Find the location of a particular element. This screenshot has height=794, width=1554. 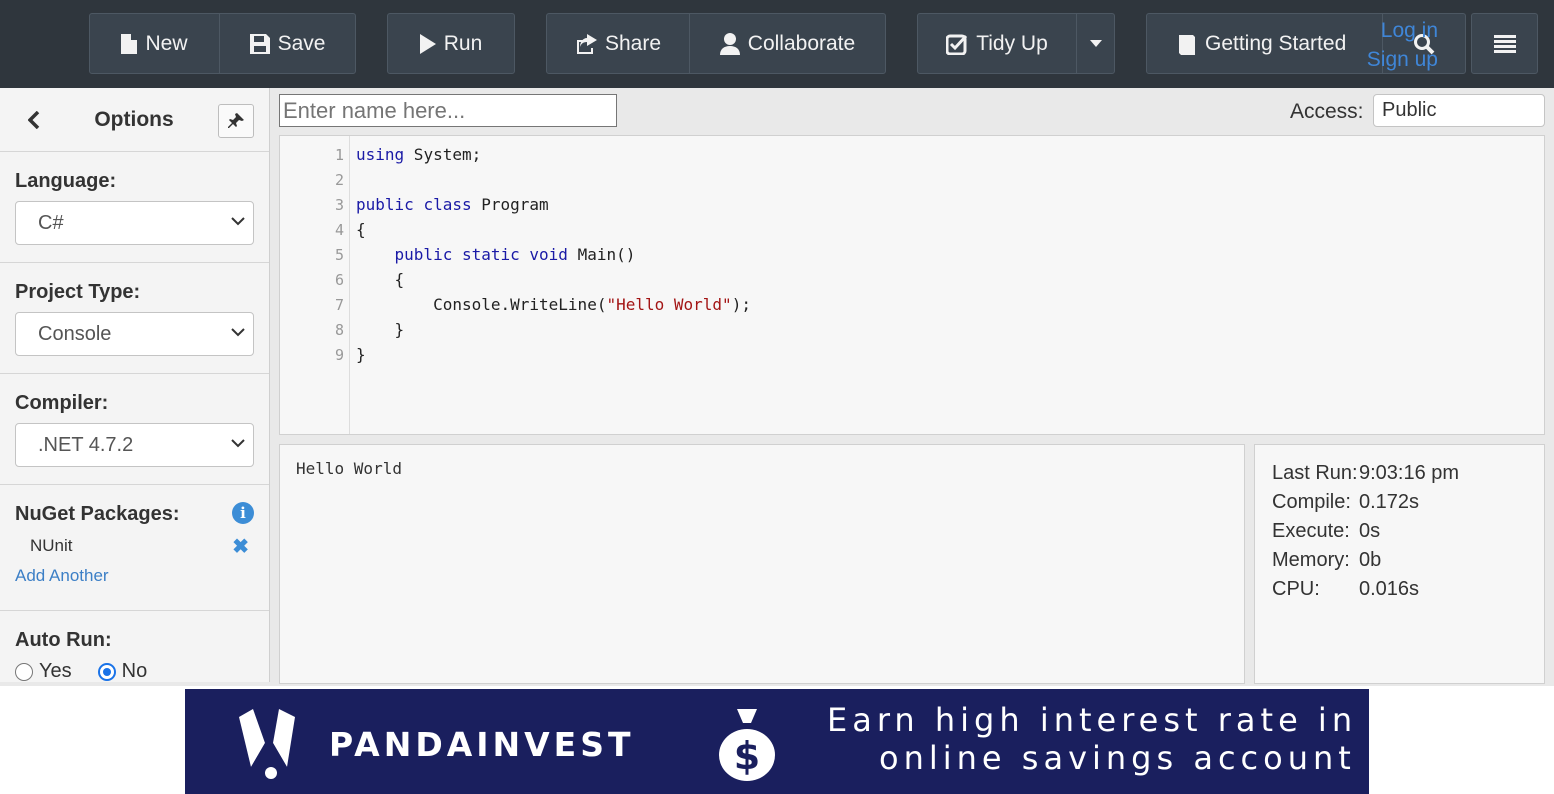

project-type-label: Project Type: is located at coordinates (78, 292).